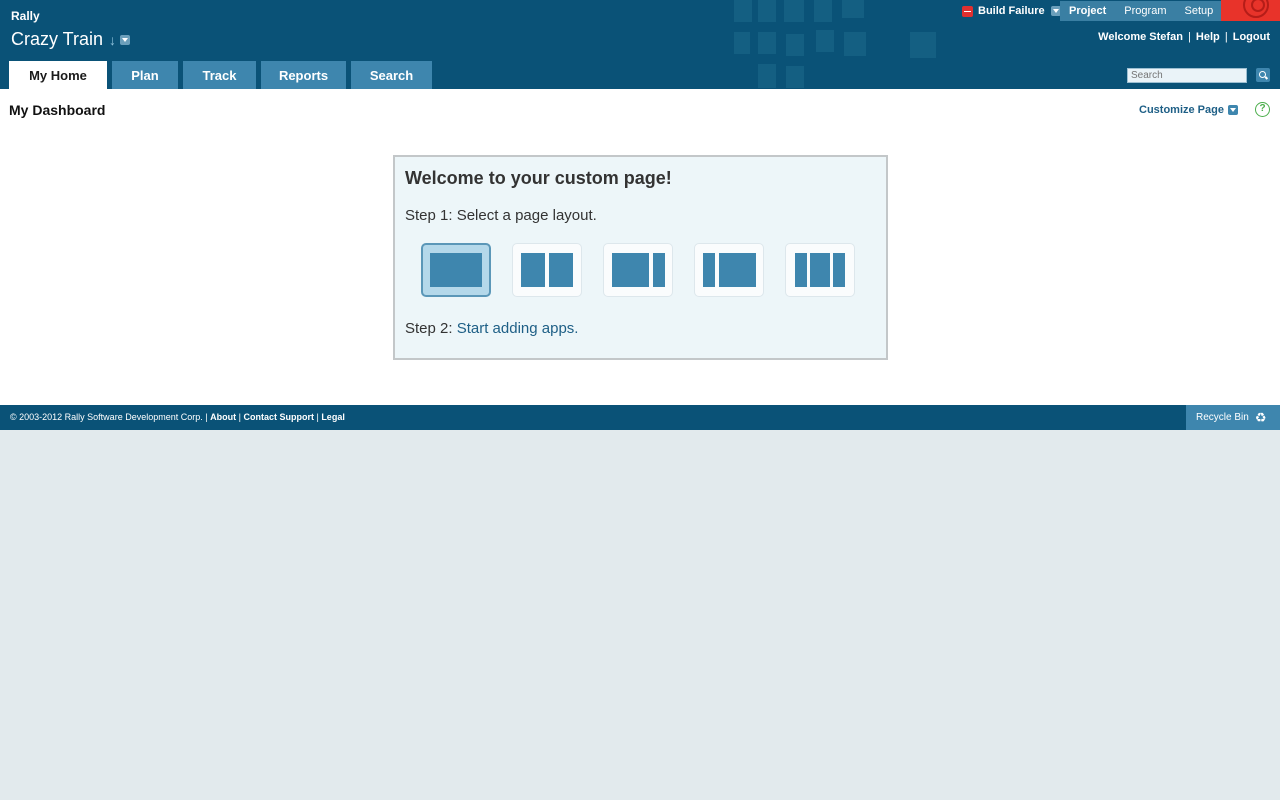 This screenshot has width=1280, height=800. What do you see at coordinates (1222, 417) in the screenshot?
I see `recycle-bin-label: Recycle Bin` at bounding box center [1222, 417].